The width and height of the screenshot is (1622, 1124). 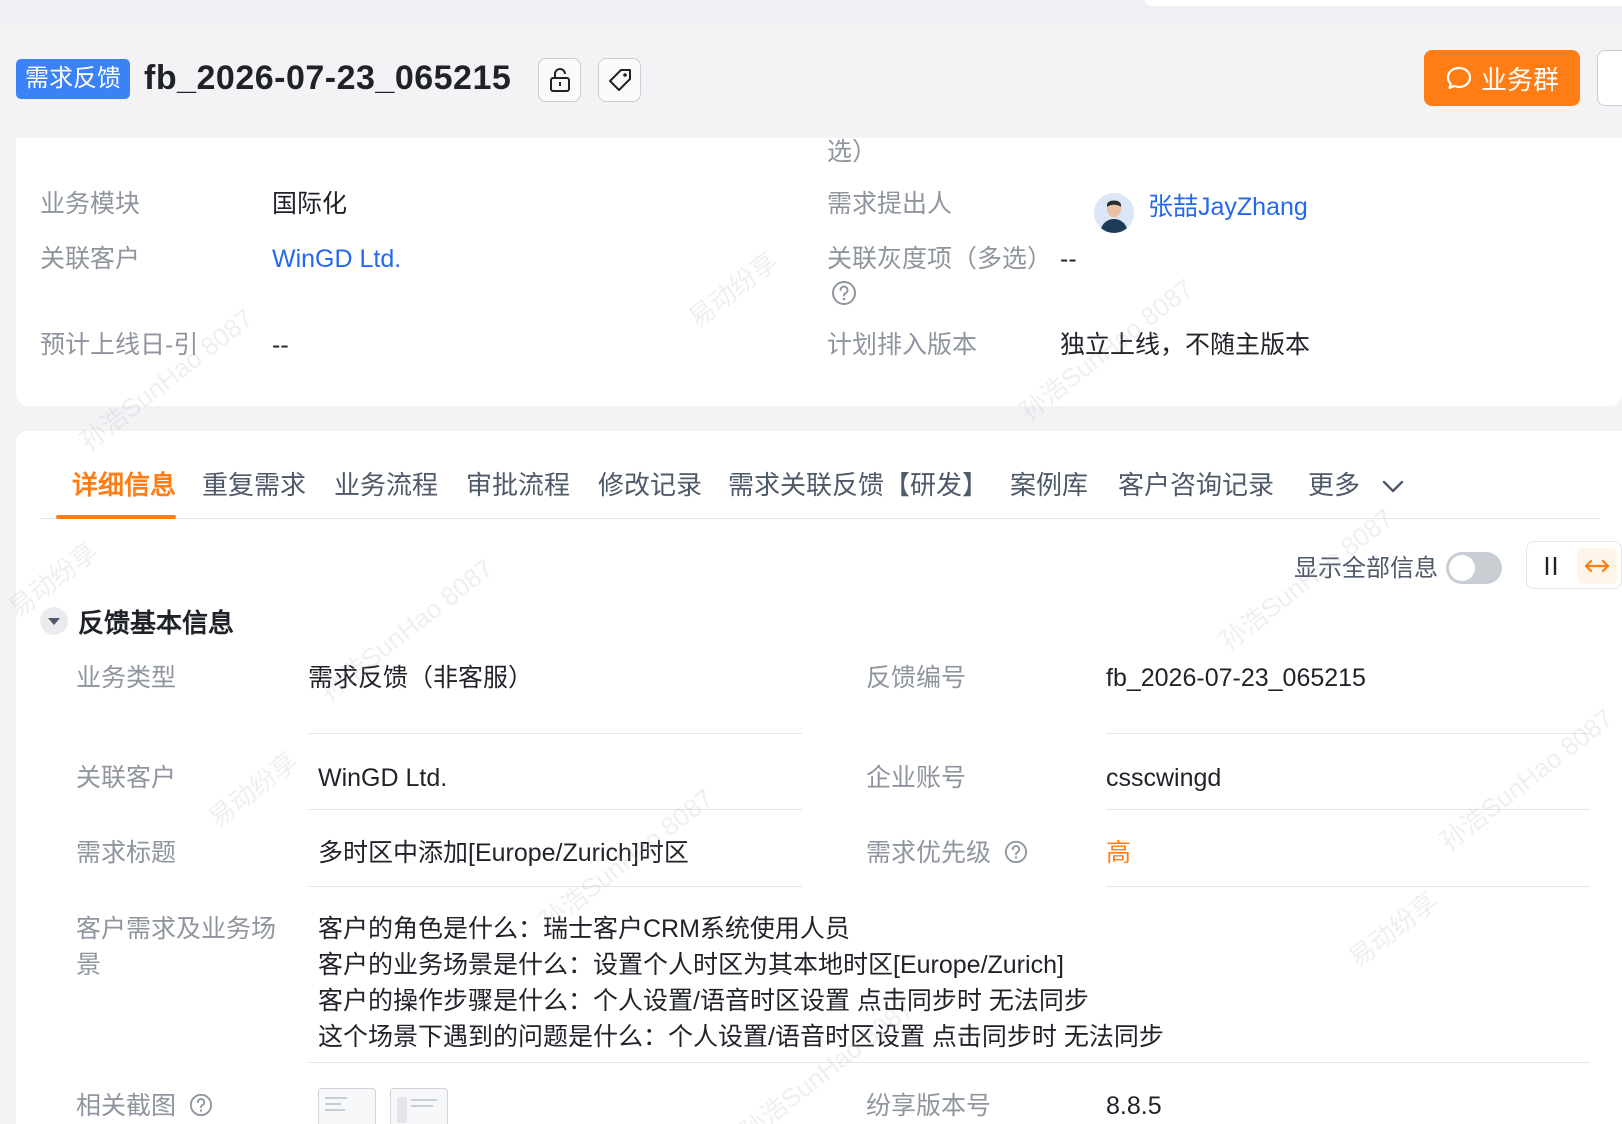 I want to click on field-value-biz-type: 需求反馈（非客服）, so click(x=421, y=678).